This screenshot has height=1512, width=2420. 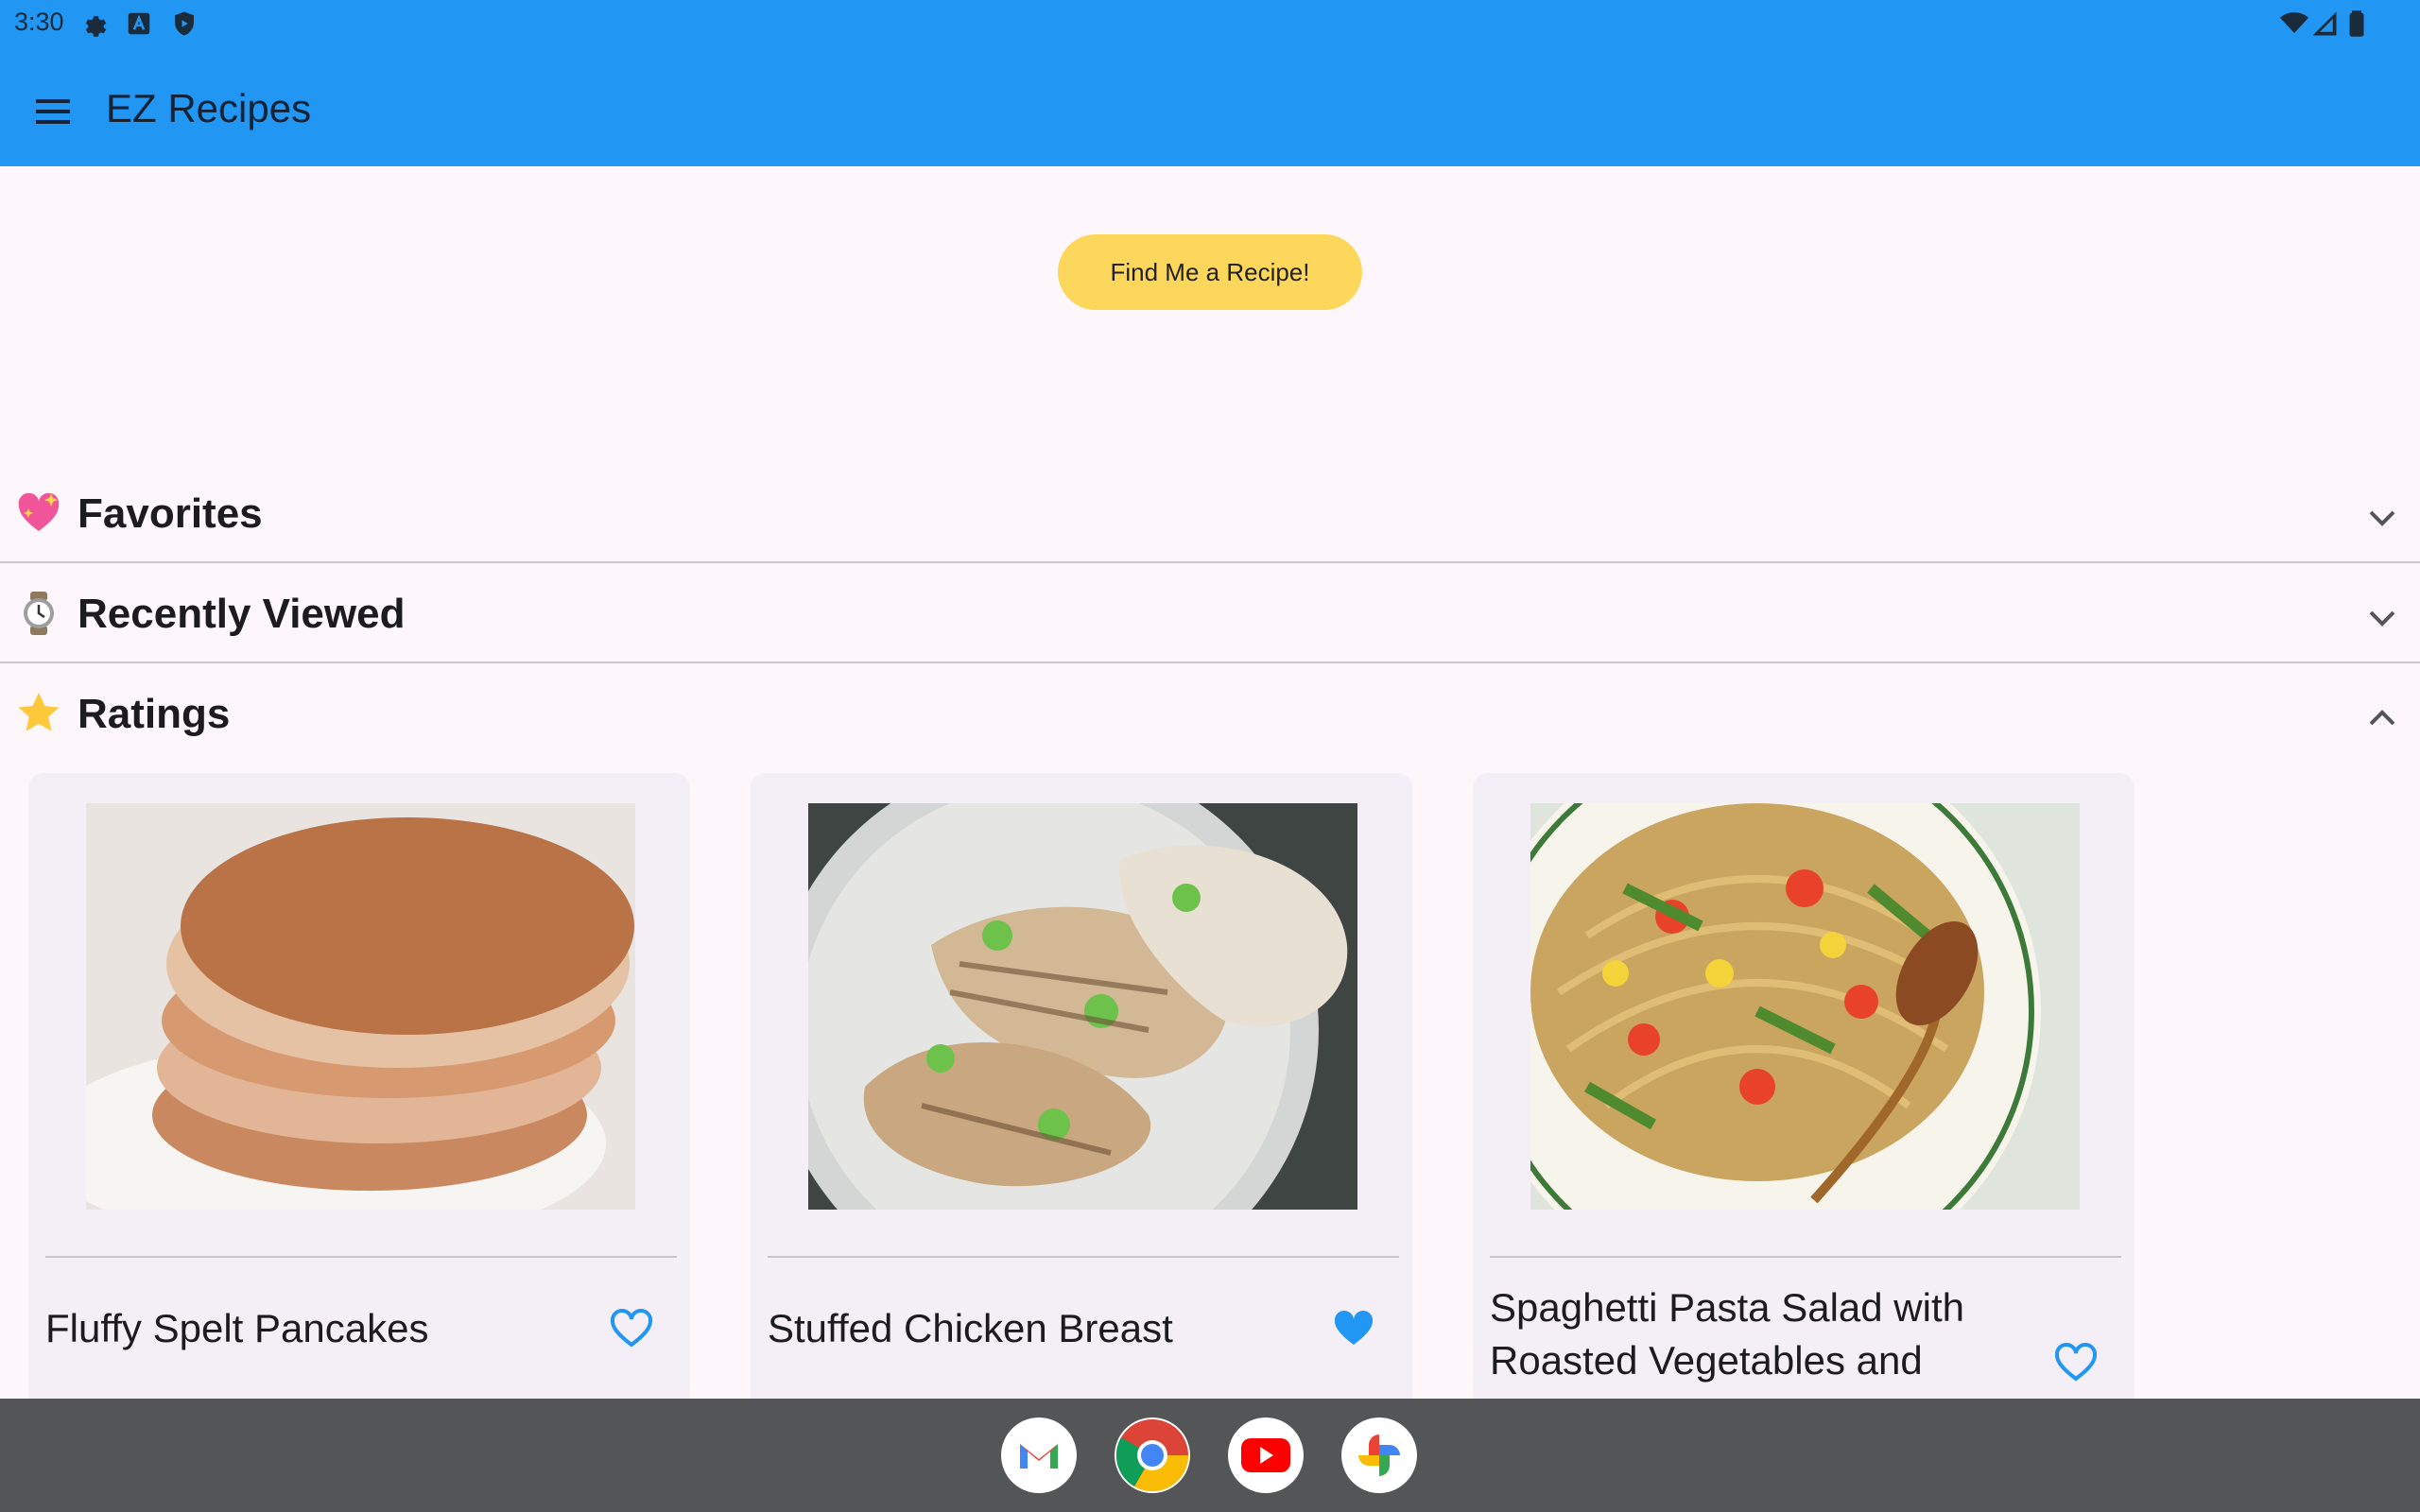 What do you see at coordinates (39, 22) in the screenshot?
I see `status-time: 3:30` at bounding box center [39, 22].